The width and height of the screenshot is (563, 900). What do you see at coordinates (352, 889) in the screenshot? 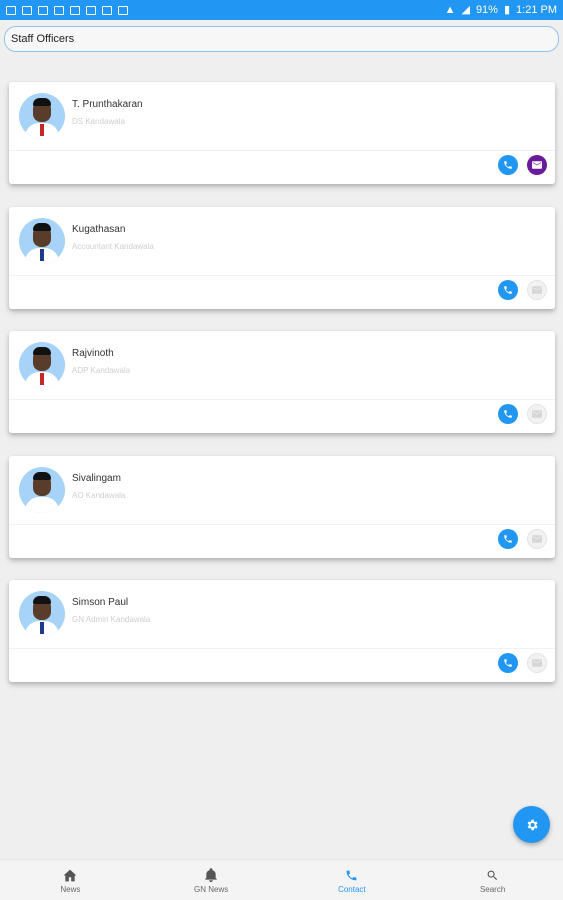
I see `nav-label: Contact` at bounding box center [352, 889].